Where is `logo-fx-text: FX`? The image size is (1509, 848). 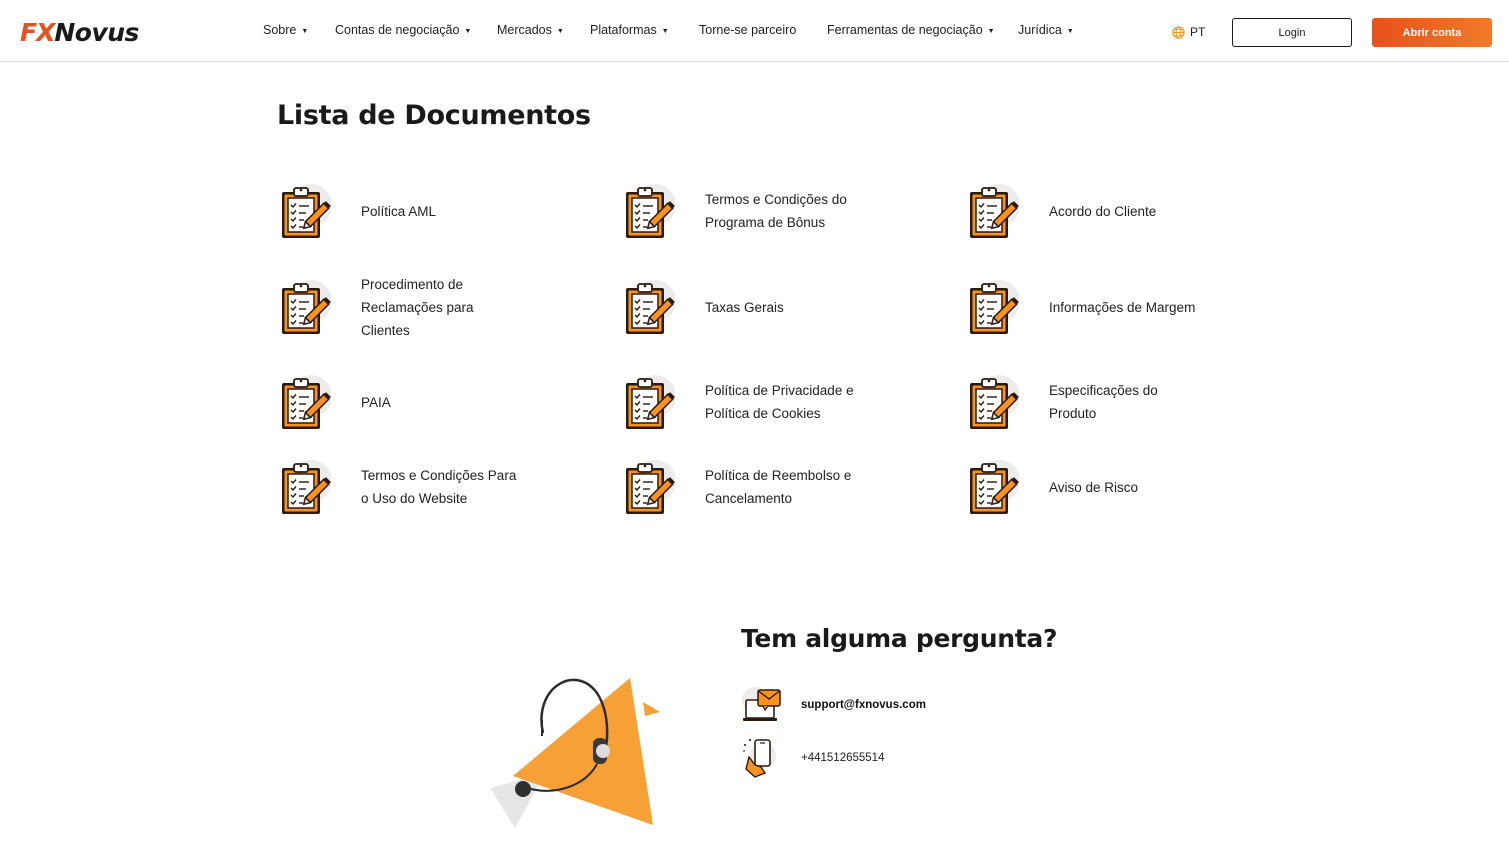 logo-fx-text: FX is located at coordinates (37, 32).